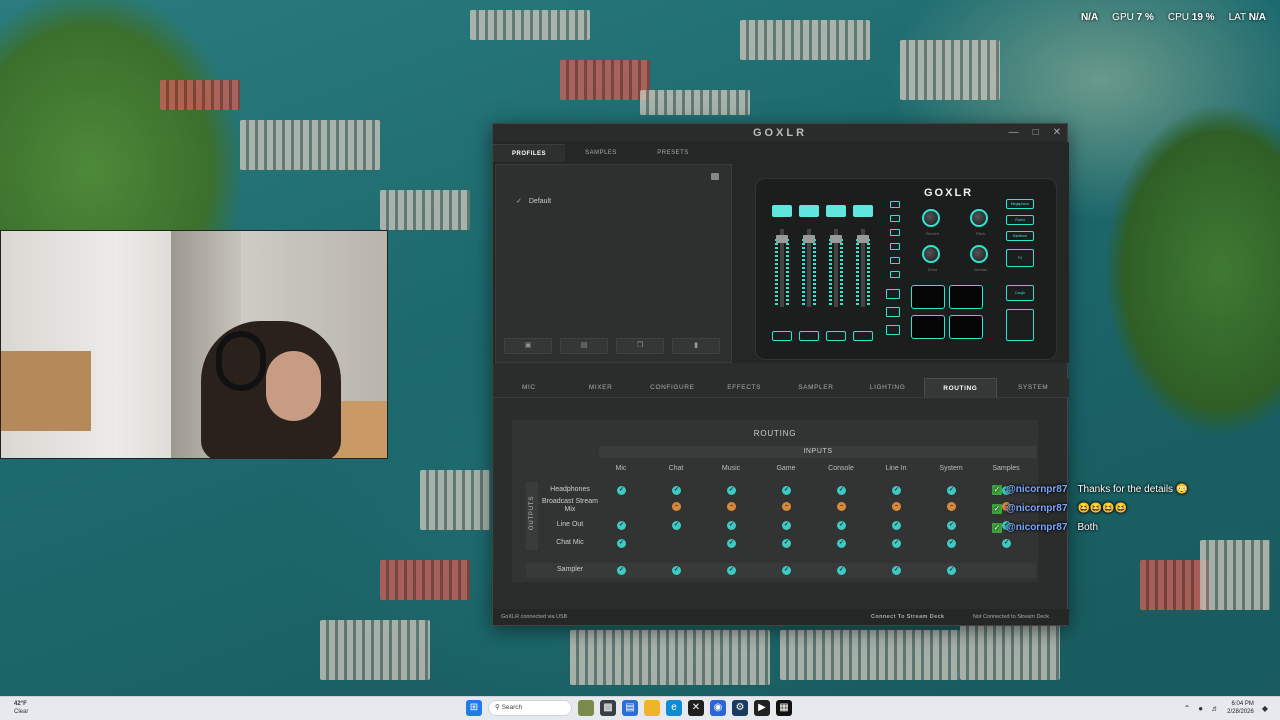  What do you see at coordinates (895, 260) in the screenshot?
I see `effect-preset-5-button` at bounding box center [895, 260].